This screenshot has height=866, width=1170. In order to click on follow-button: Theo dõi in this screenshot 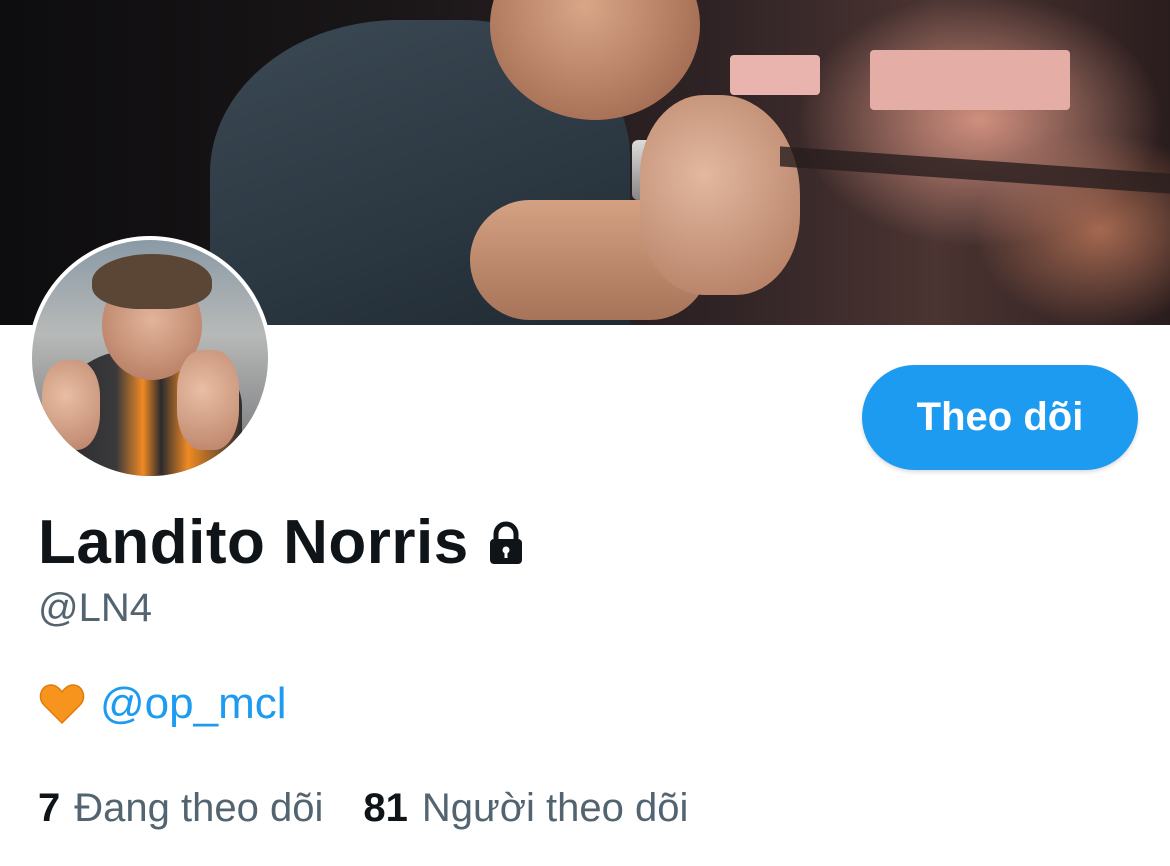, I will do `click(1000, 417)`.